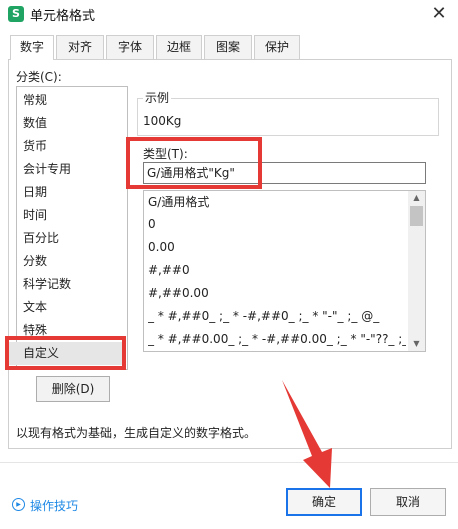 The height and width of the screenshot is (529, 458). I want to click on close-icon: ✕, so click(439, 15).